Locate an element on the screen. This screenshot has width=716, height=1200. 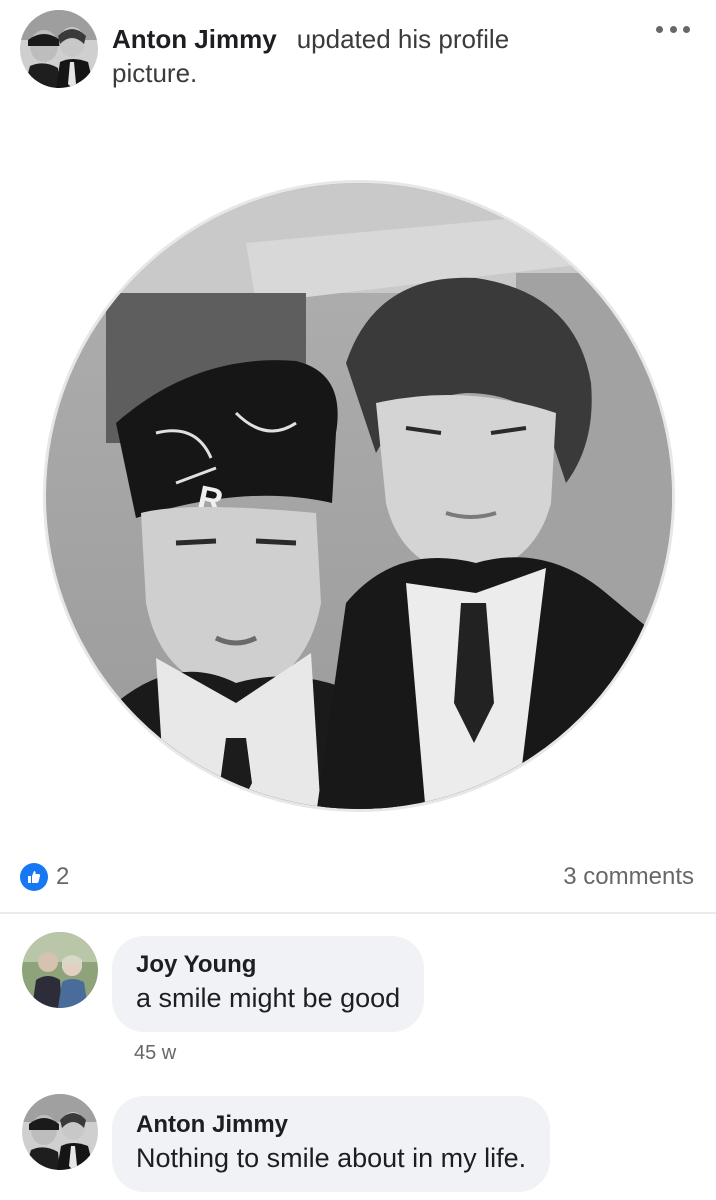
comment-bubble: Joy Young a smile might be good is located at coordinates (268, 984).